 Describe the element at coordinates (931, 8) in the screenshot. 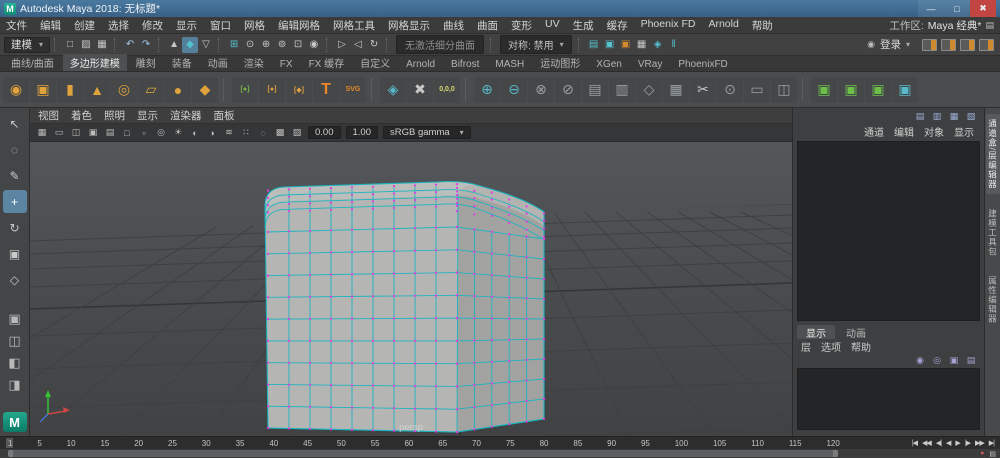

I see `minimize-button: —` at that location.